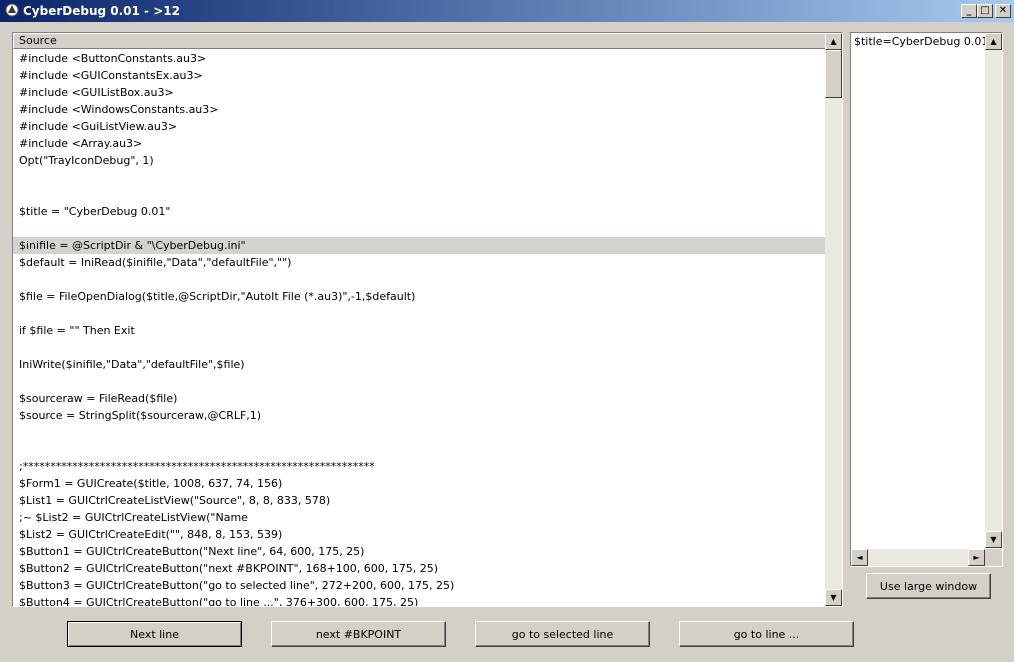  I want to click on variable-edit-text: $title=CyberDebug 0.01, so click(921, 41).